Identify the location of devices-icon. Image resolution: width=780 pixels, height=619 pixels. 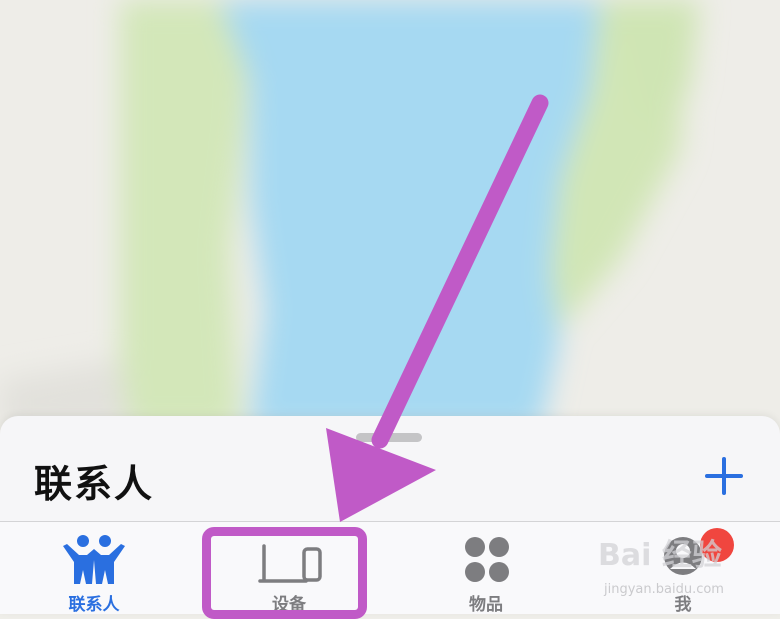
(289, 559).